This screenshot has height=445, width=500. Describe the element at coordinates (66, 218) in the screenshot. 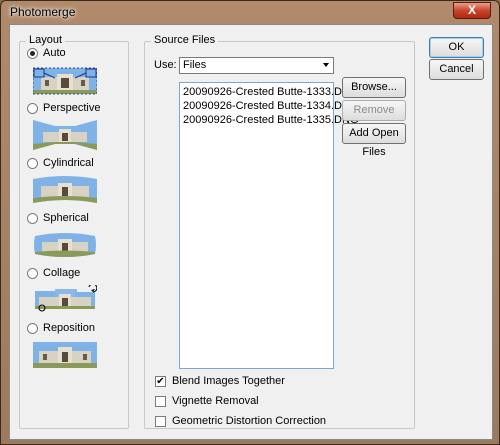

I see `layout-option-label: Spherical` at that location.